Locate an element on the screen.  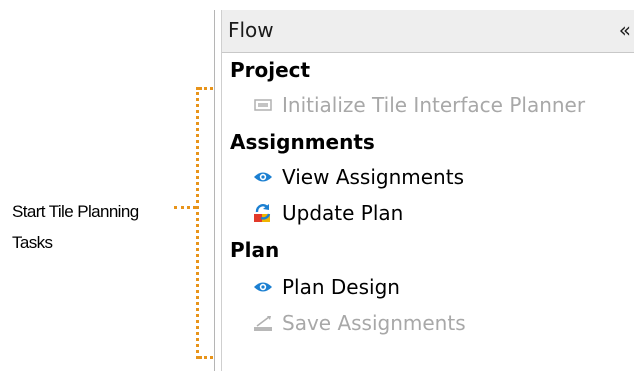
section-project: Project is located at coordinates (270, 70).